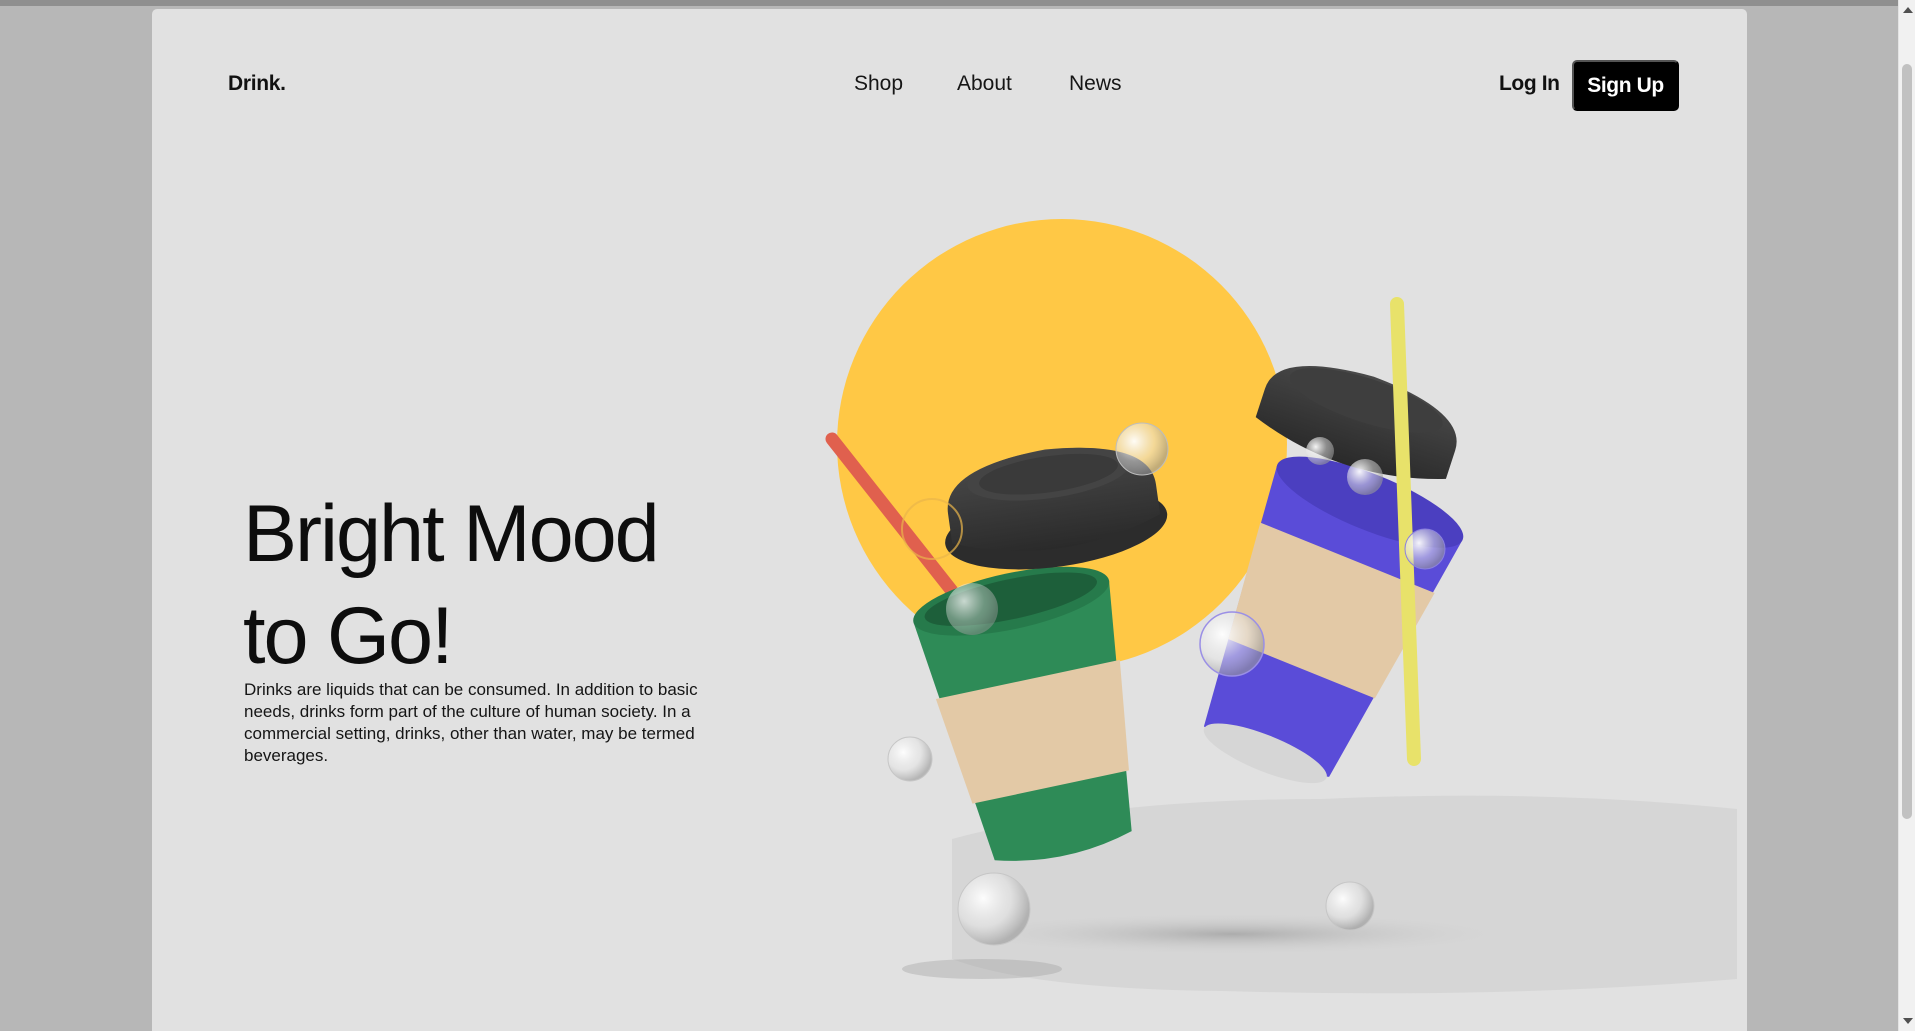 The height and width of the screenshot is (1031, 1915). What do you see at coordinates (984, 84) in the screenshot?
I see `nav-link-about: About` at bounding box center [984, 84].